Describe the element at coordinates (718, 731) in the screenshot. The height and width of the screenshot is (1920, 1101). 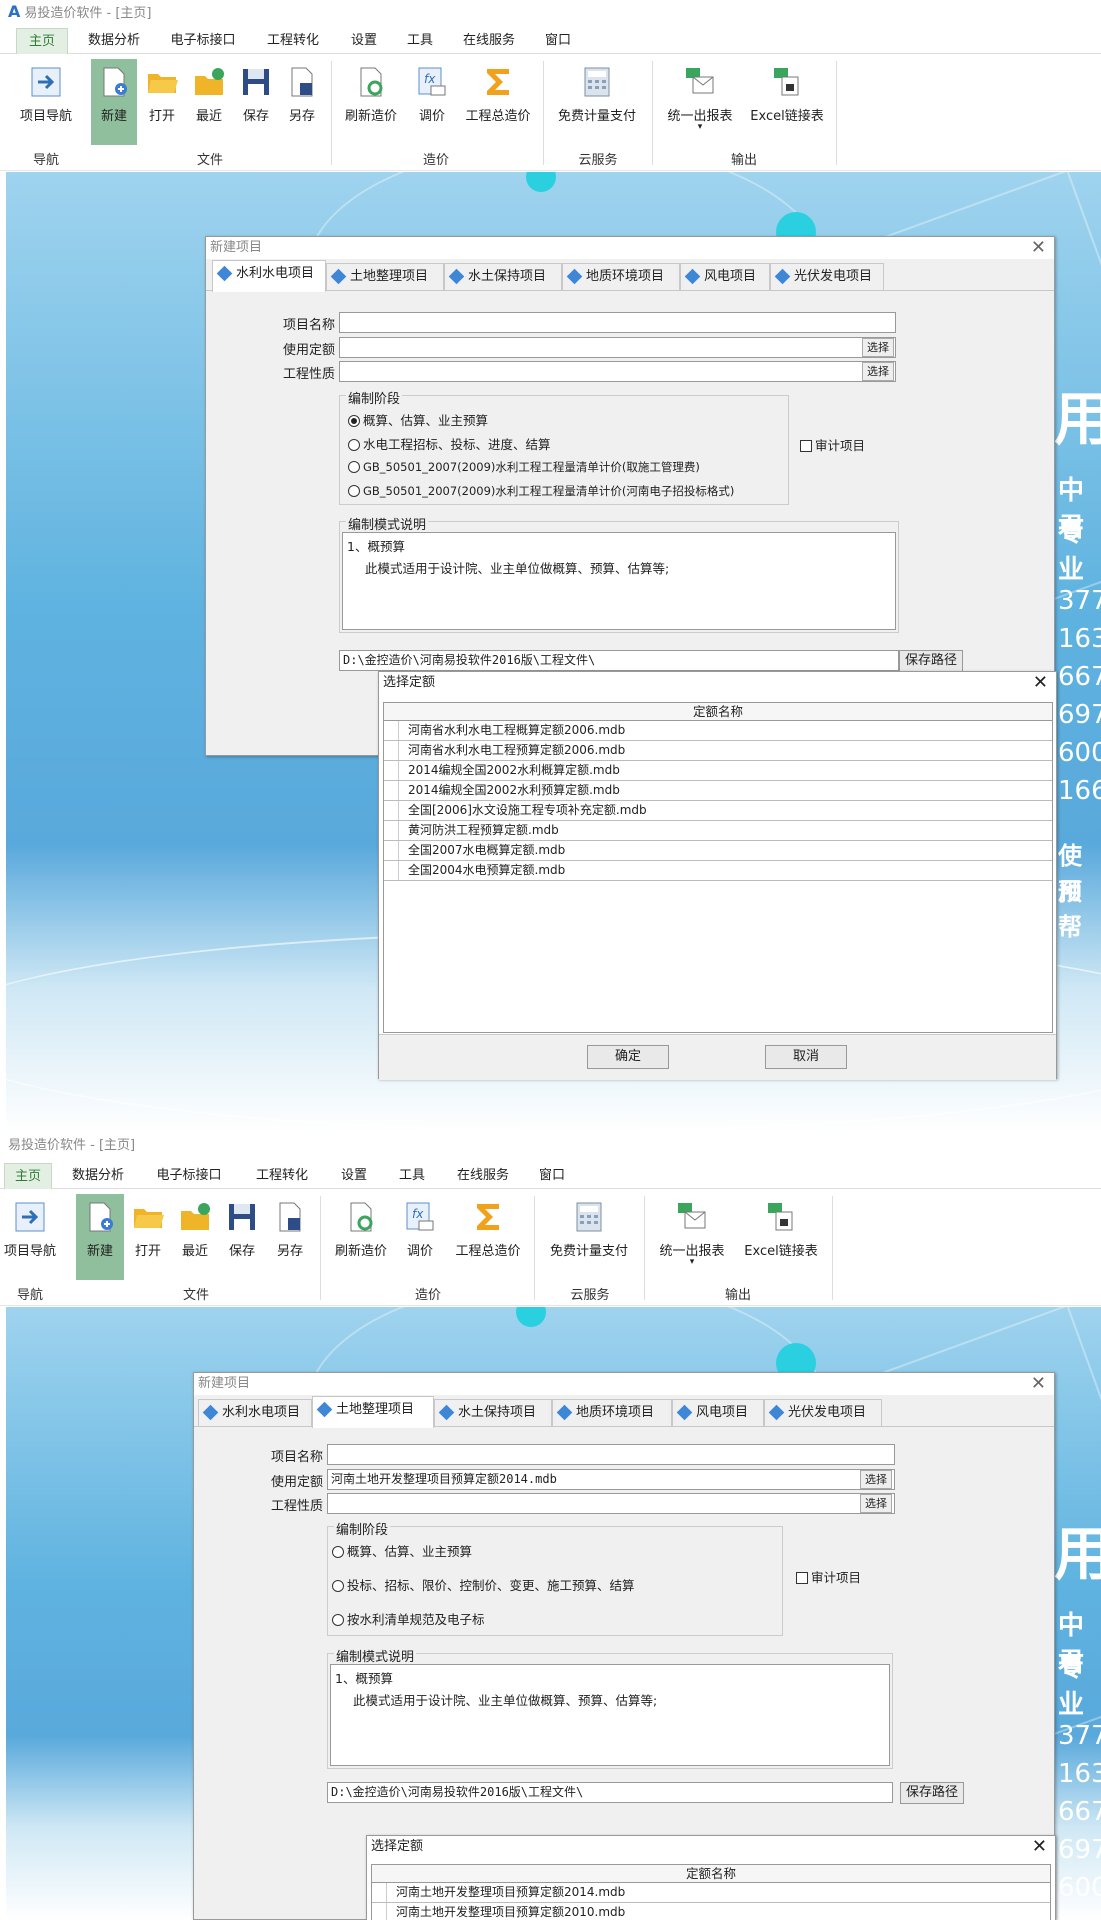
I see `quota-row: 河南省水利水电工程概算定额2006.mdb` at that location.